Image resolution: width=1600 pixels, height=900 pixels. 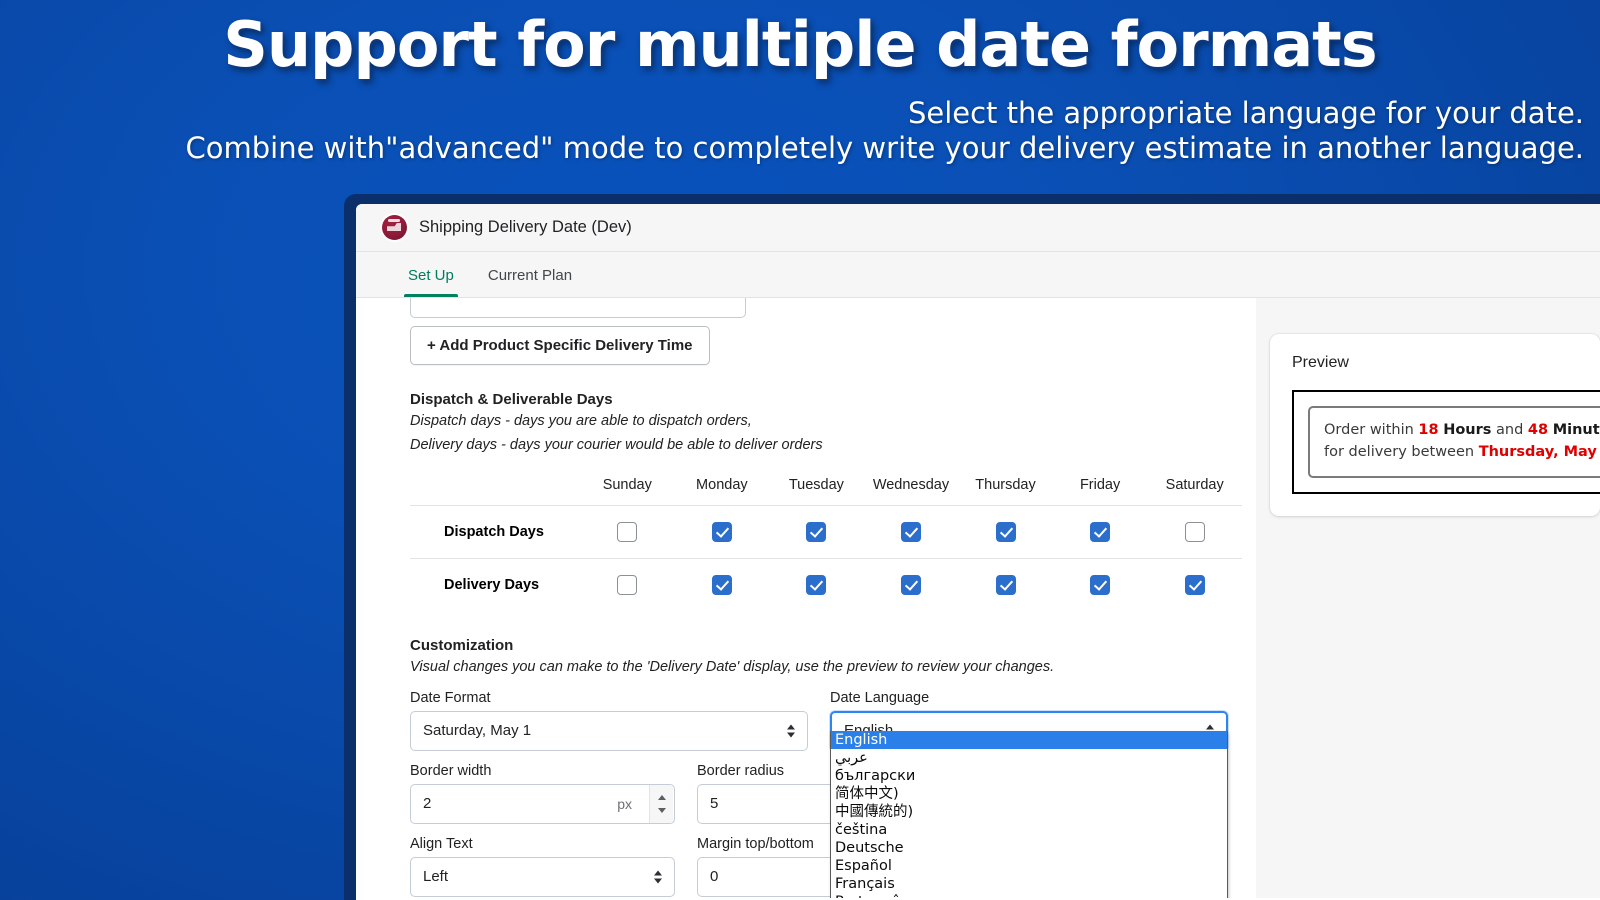 I want to click on border-width-field: Border width 2 px, so click(x=542, y=793).